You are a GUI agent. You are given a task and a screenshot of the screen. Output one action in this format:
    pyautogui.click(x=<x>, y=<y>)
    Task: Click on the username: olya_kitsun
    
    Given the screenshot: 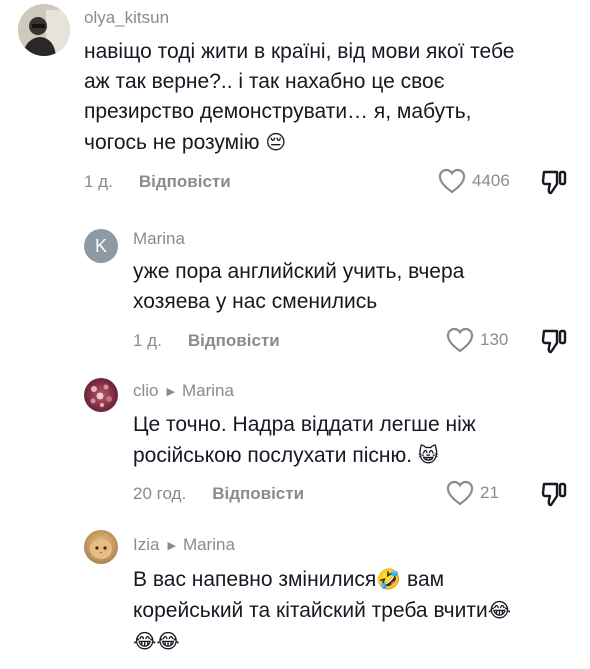 What is the action you would take?
    pyautogui.click(x=126, y=18)
    